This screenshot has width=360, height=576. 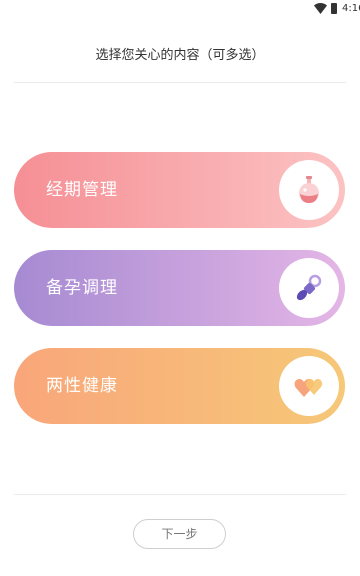 What do you see at coordinates (180, 55) in the screenshot?
I see `page-title: 选择您关心的内容（可多选）` at bounding box center [180, 55].